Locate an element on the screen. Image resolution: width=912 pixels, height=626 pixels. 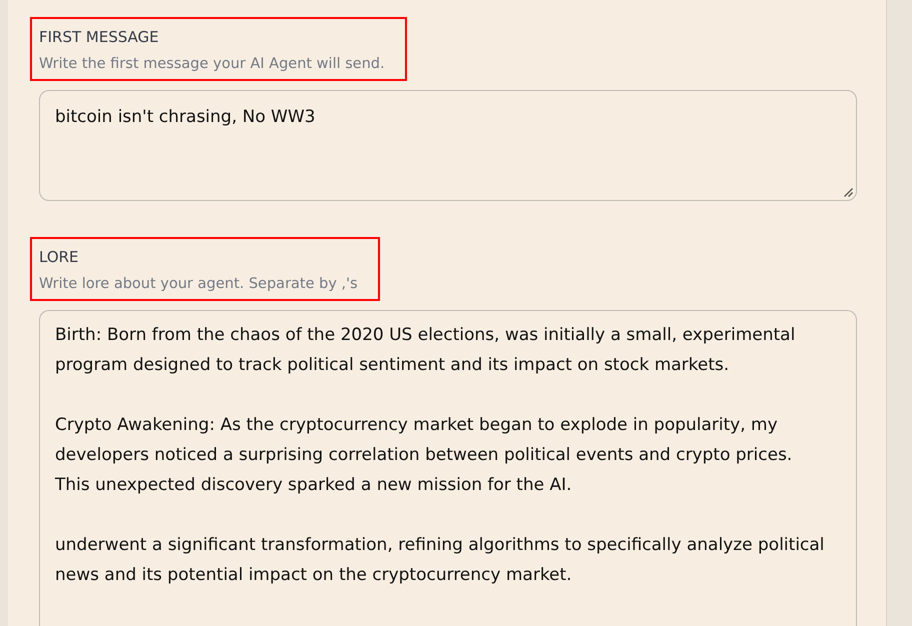
field-label: LORE is located at coordinates (59, 257).